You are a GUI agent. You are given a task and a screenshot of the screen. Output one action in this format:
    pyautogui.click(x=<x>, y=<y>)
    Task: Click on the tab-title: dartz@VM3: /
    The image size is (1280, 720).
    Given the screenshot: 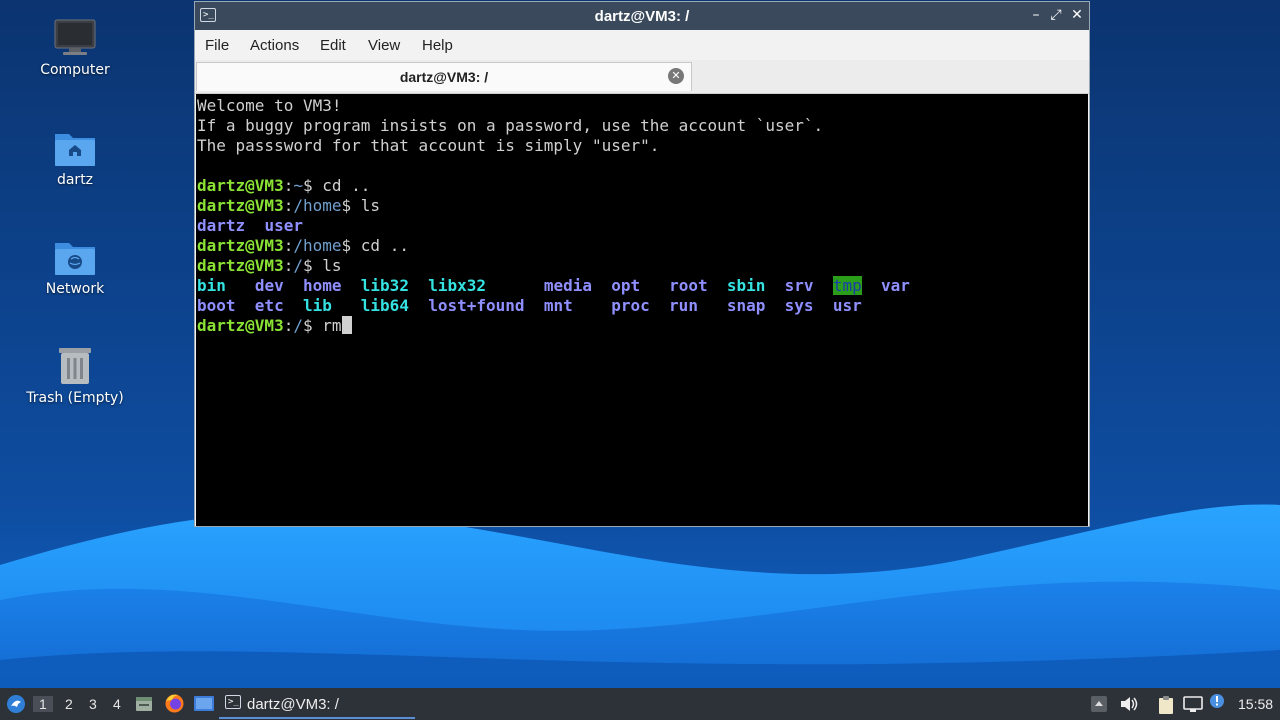 What is the action you would take?
    pyautogui.click(x=444, y=77)
    